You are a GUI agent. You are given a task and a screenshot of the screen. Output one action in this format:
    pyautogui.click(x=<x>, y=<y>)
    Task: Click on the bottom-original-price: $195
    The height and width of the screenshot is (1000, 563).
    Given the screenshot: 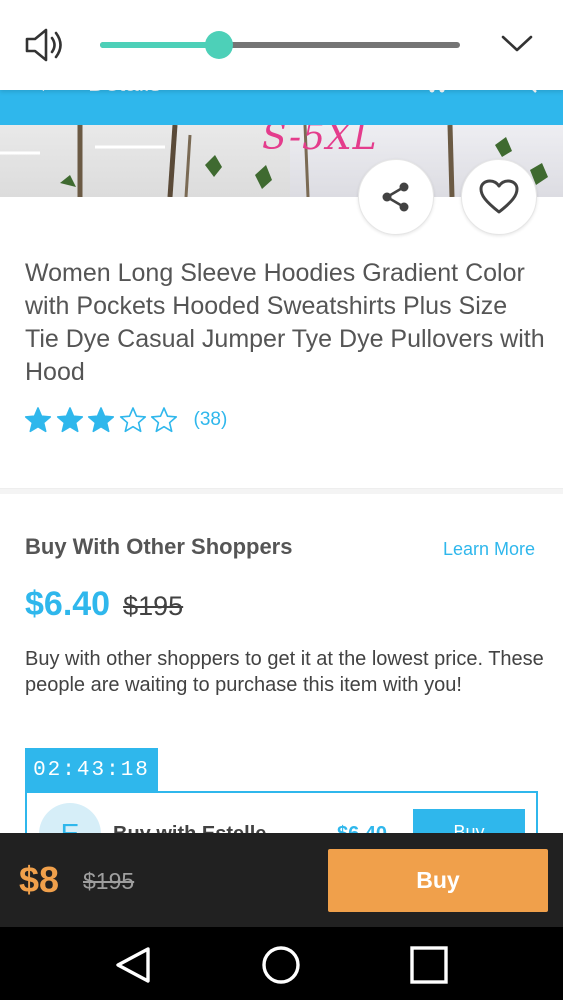 What is the action you would take?
    pyautogui.click(x=109, y=881)
    